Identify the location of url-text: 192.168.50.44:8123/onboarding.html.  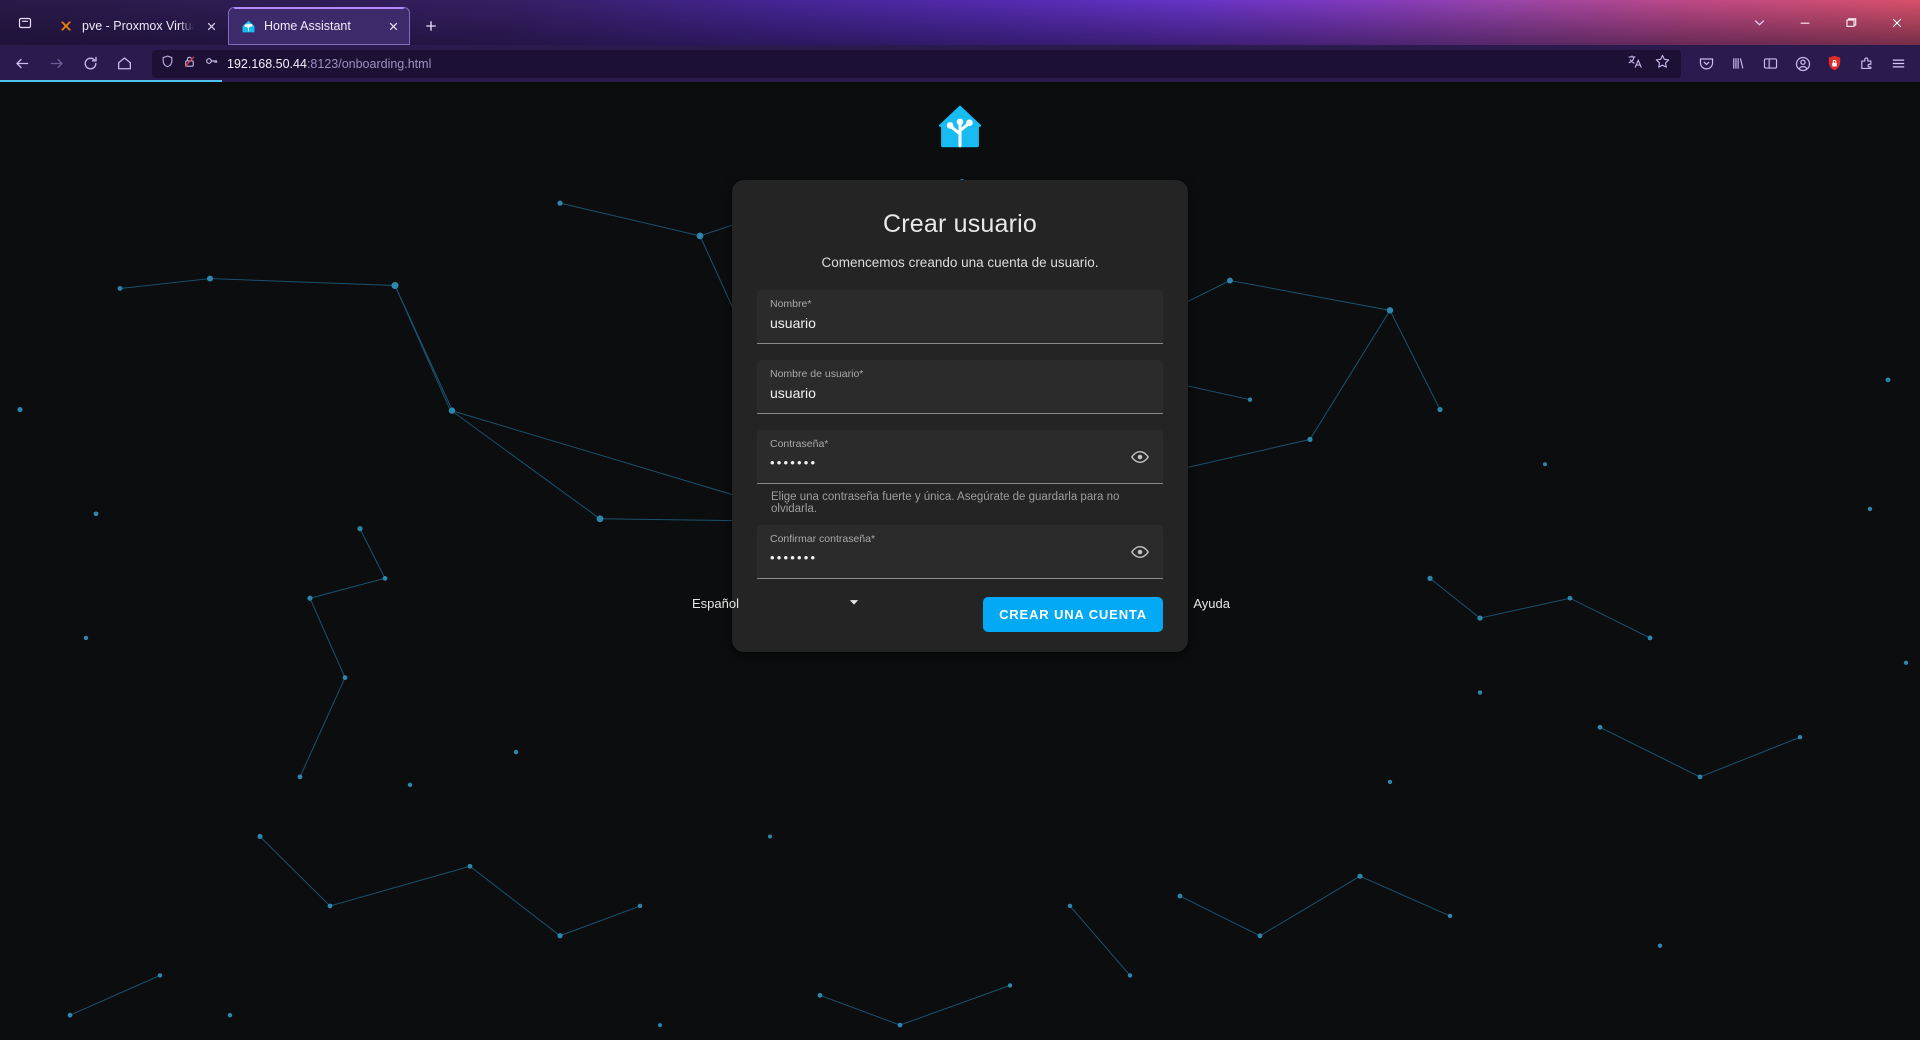
(329, 64).